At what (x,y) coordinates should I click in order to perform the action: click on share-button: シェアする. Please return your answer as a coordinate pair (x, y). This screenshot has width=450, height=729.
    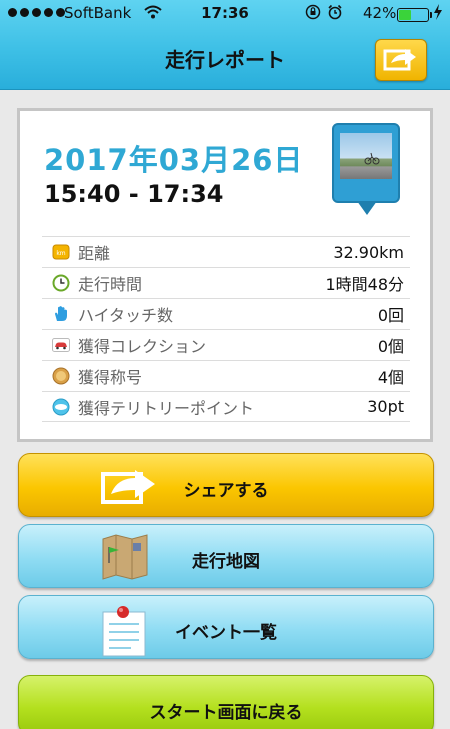
    Looking at the image, I should click on (226, 485).